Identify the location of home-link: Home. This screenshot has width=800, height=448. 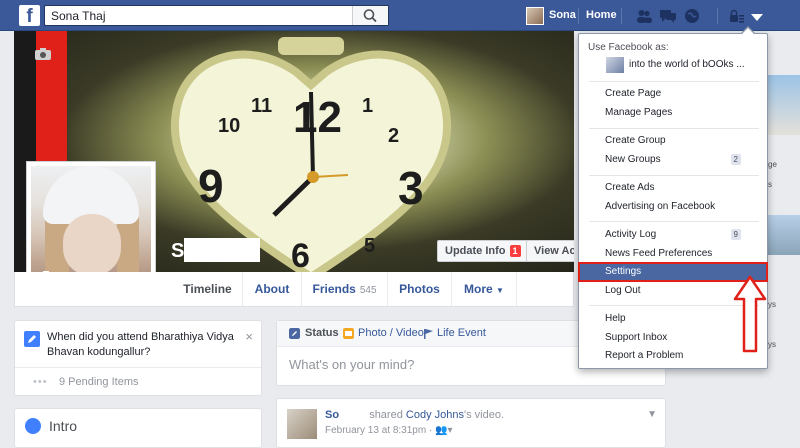
(601, 15).